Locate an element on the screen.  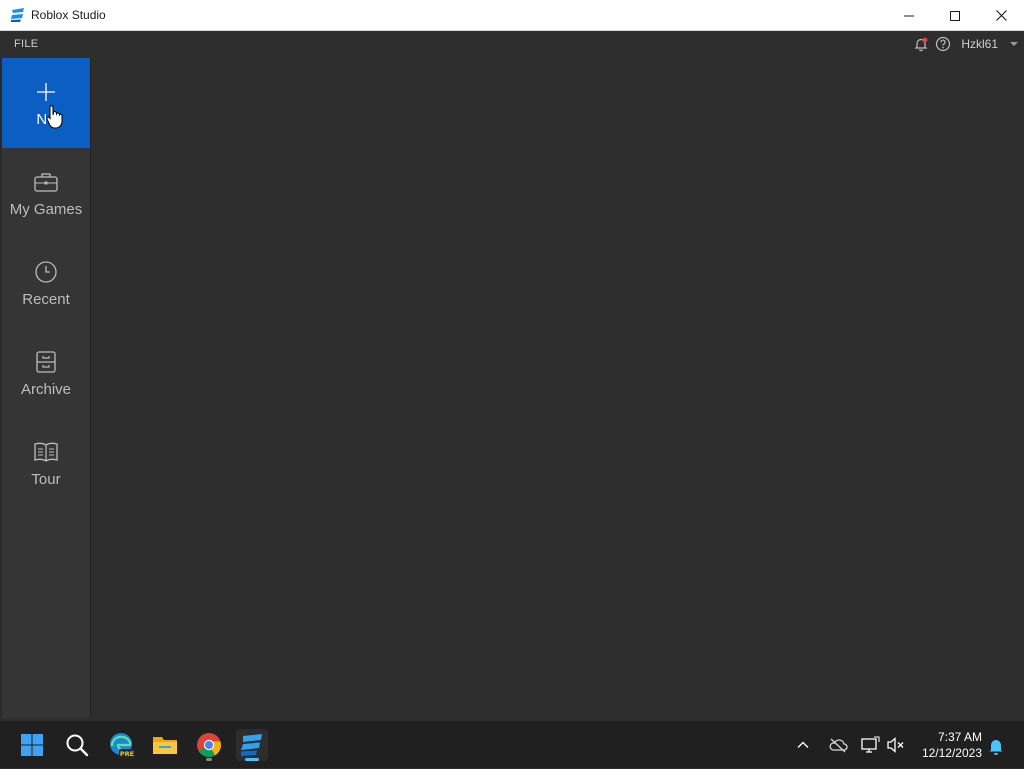
hand-cursor-icon is located at coordinates (54, 117).